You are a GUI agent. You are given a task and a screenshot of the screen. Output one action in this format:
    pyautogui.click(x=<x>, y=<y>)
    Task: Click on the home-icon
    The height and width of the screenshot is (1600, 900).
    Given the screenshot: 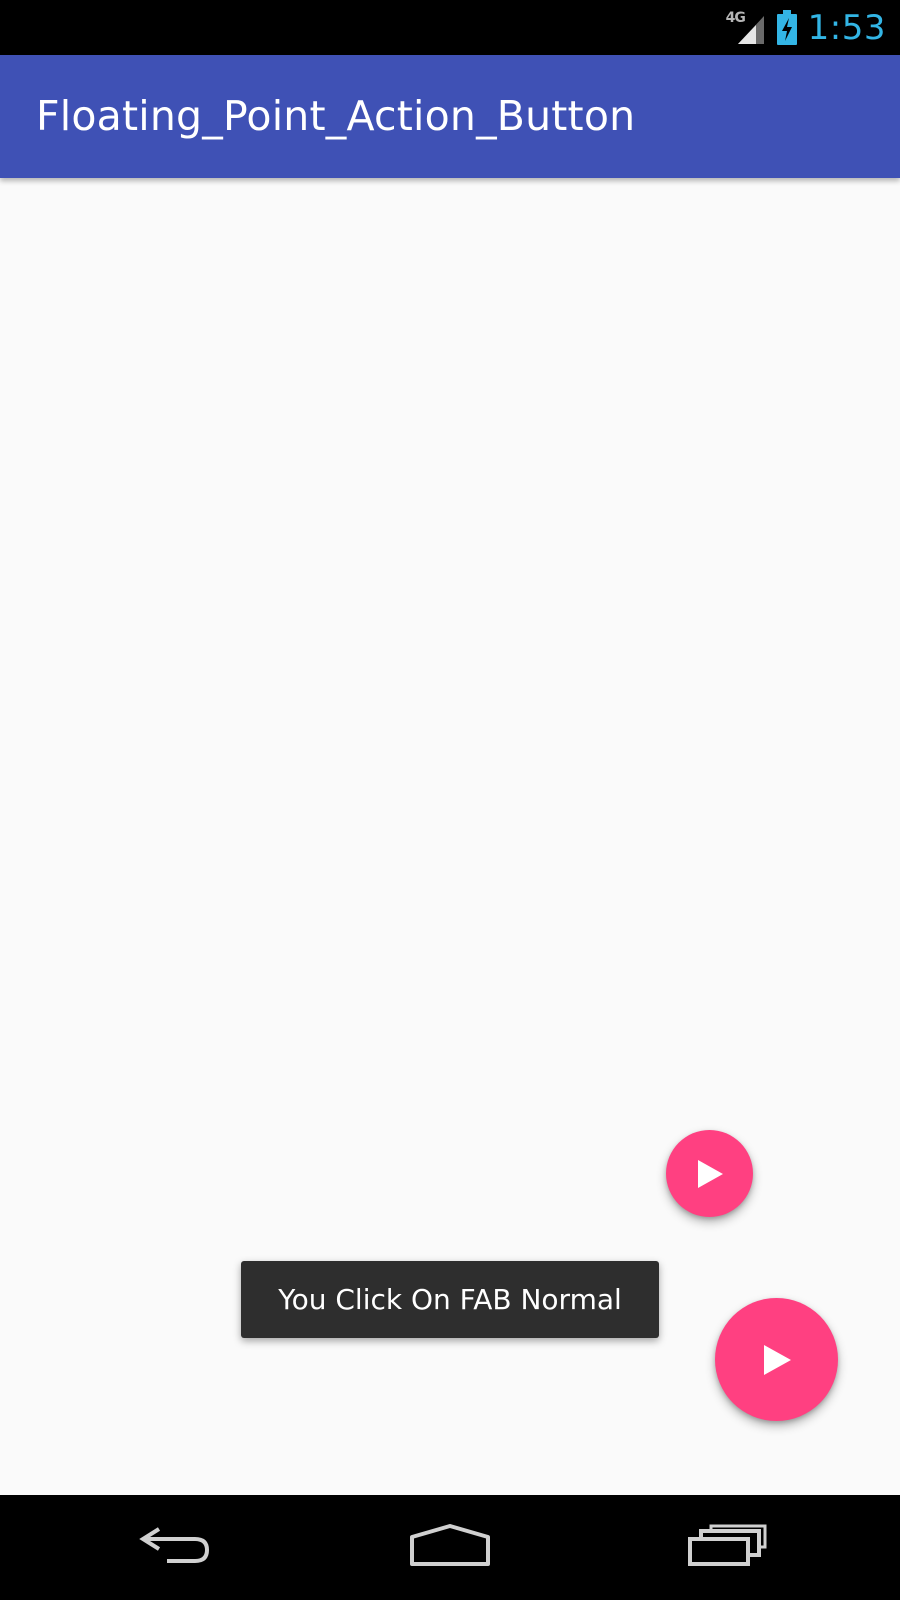 What is the action you would take?
    pyautogui.click(x=450, y=1547)
    